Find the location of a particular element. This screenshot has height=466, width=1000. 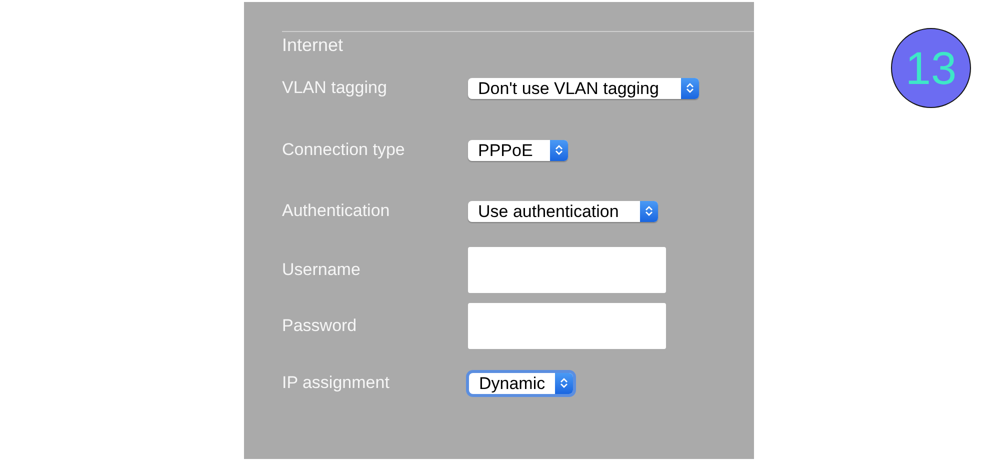

field-label: VLAN tagging is located at coordinates (335, 88).